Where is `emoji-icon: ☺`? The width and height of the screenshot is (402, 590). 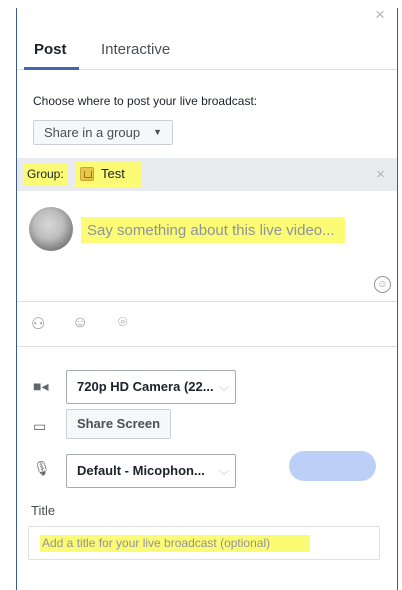 emoji-icon: ☺ is located at coordinates (382, 284).